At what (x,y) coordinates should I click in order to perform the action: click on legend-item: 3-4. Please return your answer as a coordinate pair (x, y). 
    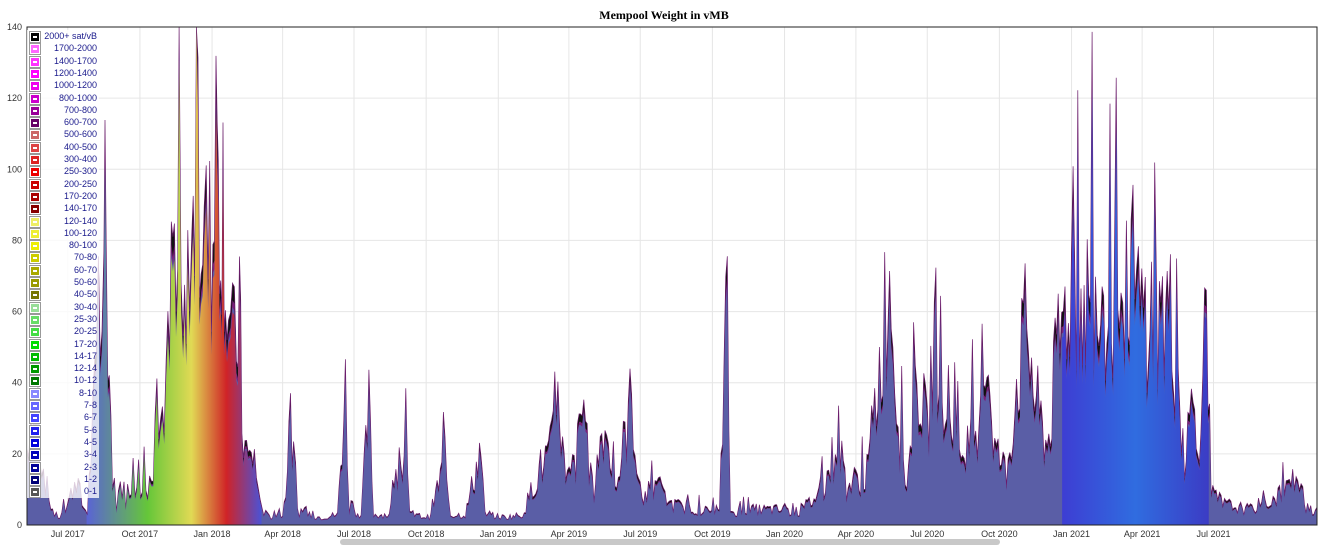
    Looking at the image, I should click on (63, 455).